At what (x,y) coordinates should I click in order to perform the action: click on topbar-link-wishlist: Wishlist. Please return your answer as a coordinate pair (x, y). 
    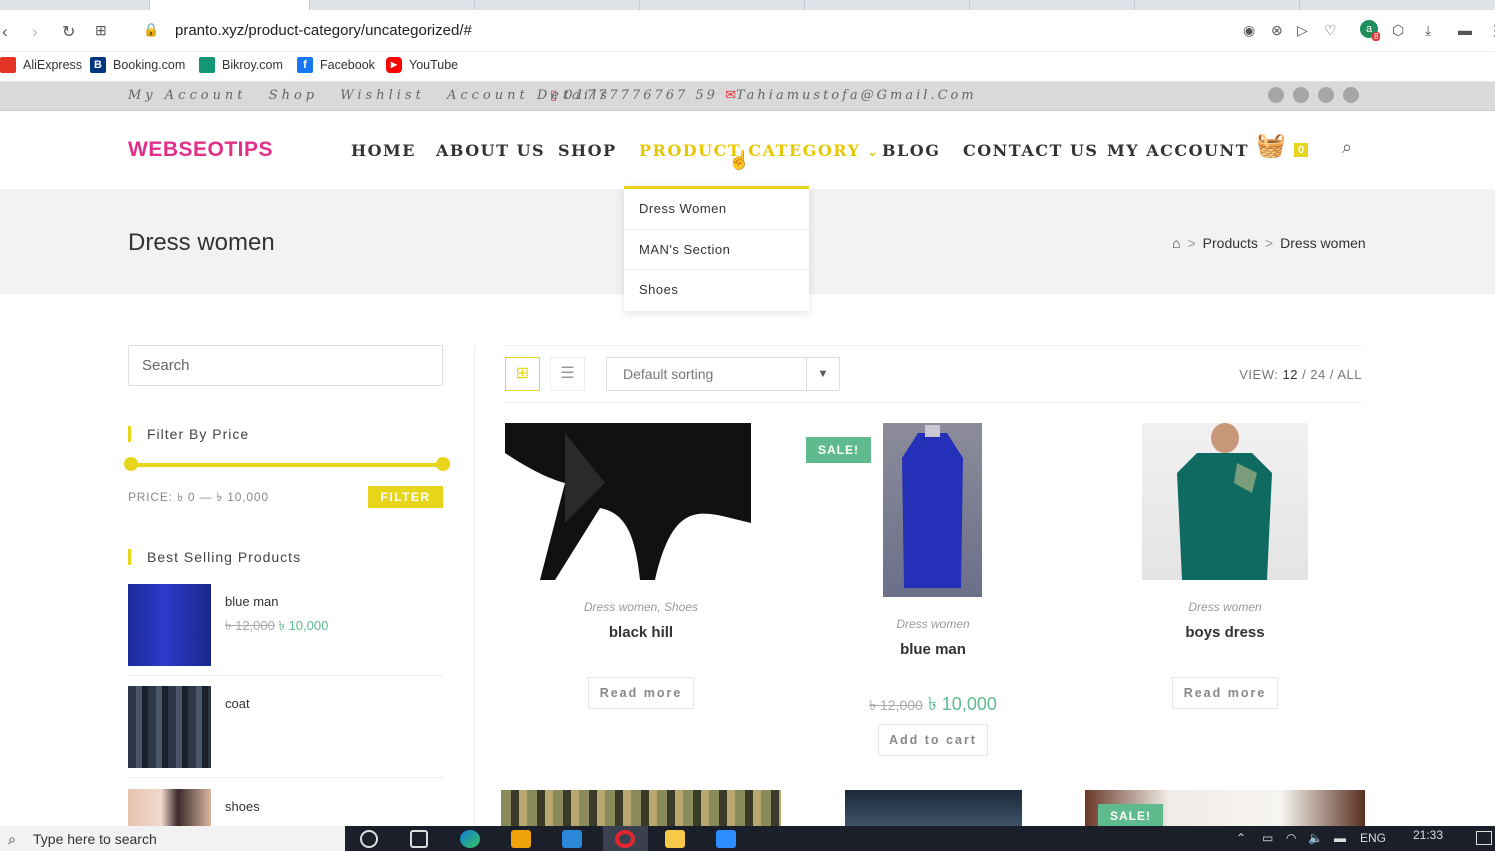
    Looking at the image, I should click on (382, 95).